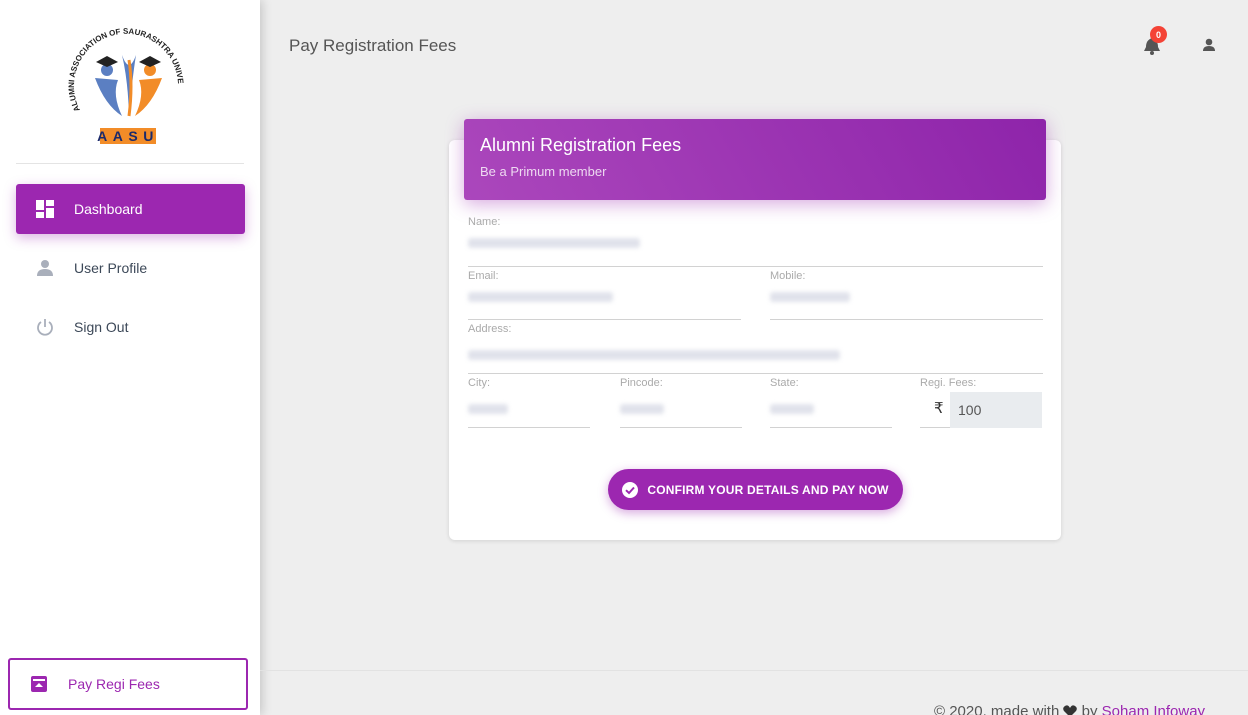 The height and width of the screenshot is (715, 1248). What do you see at coordinates (488, 409) in the screenshot?
I see `city-value-redacted` at bounding box center [488, 409].